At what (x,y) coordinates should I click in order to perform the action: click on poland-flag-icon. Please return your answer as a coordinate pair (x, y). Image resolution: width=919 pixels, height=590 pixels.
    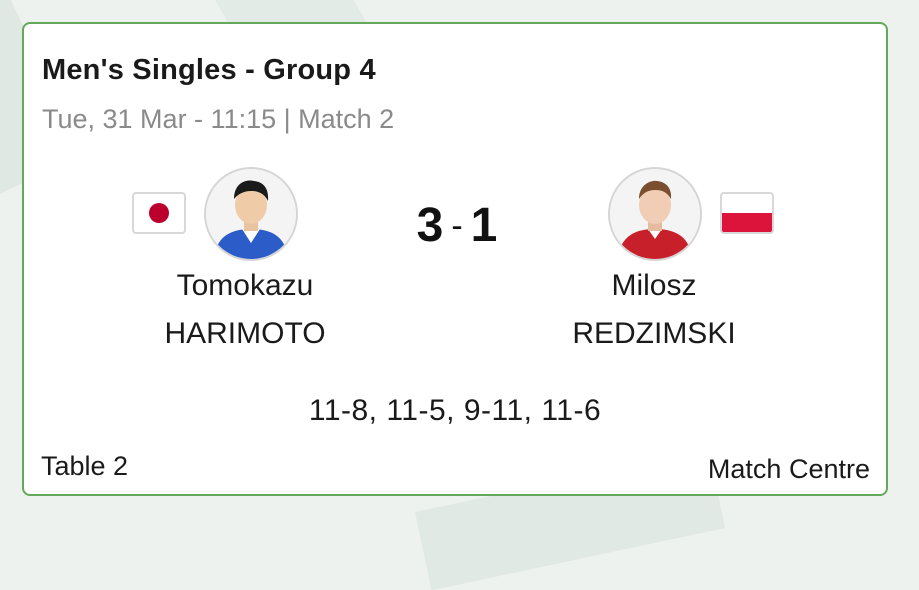
    Looking at the image, I should click on (747, 213).